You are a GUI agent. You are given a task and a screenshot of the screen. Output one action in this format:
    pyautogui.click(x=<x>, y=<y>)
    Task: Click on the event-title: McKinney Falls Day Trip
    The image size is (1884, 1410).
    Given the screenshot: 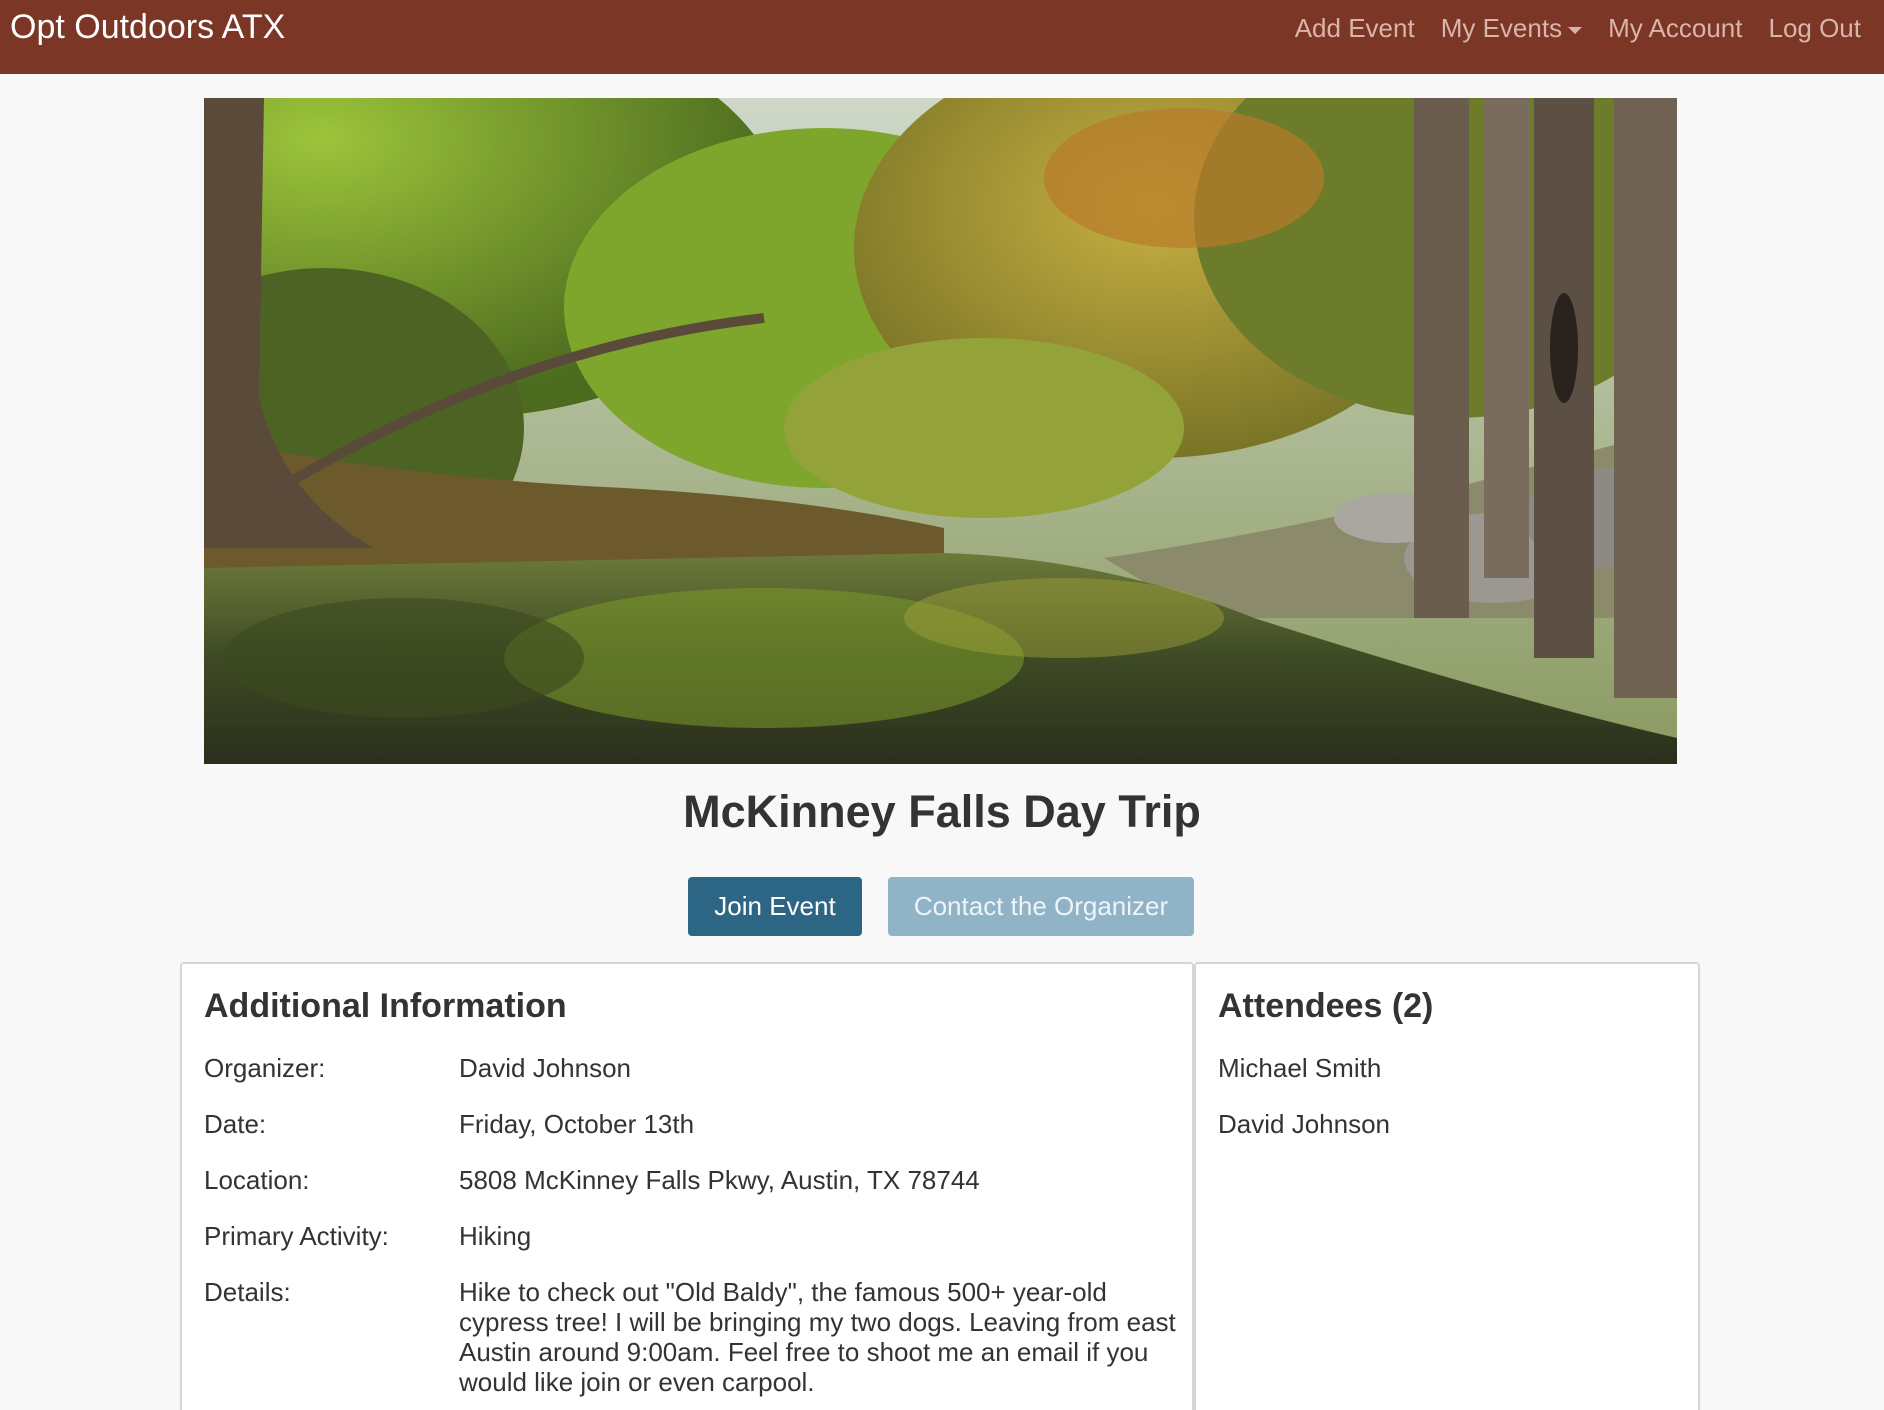 What is the action you would take?
    pyautogui.click(x=942, y=811)
    